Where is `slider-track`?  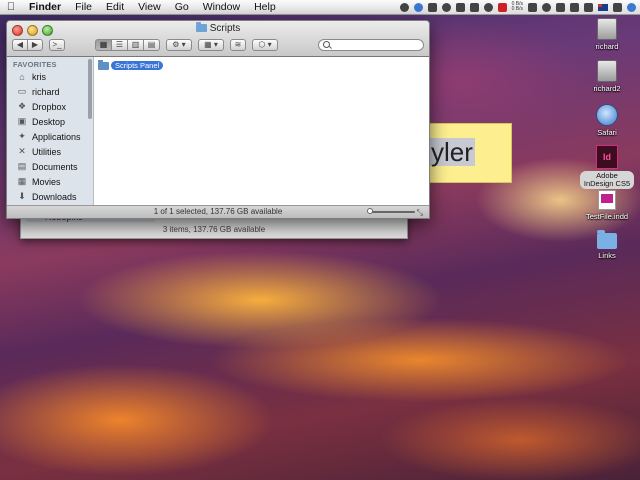
slider-track is located at coordinates (393, 212).